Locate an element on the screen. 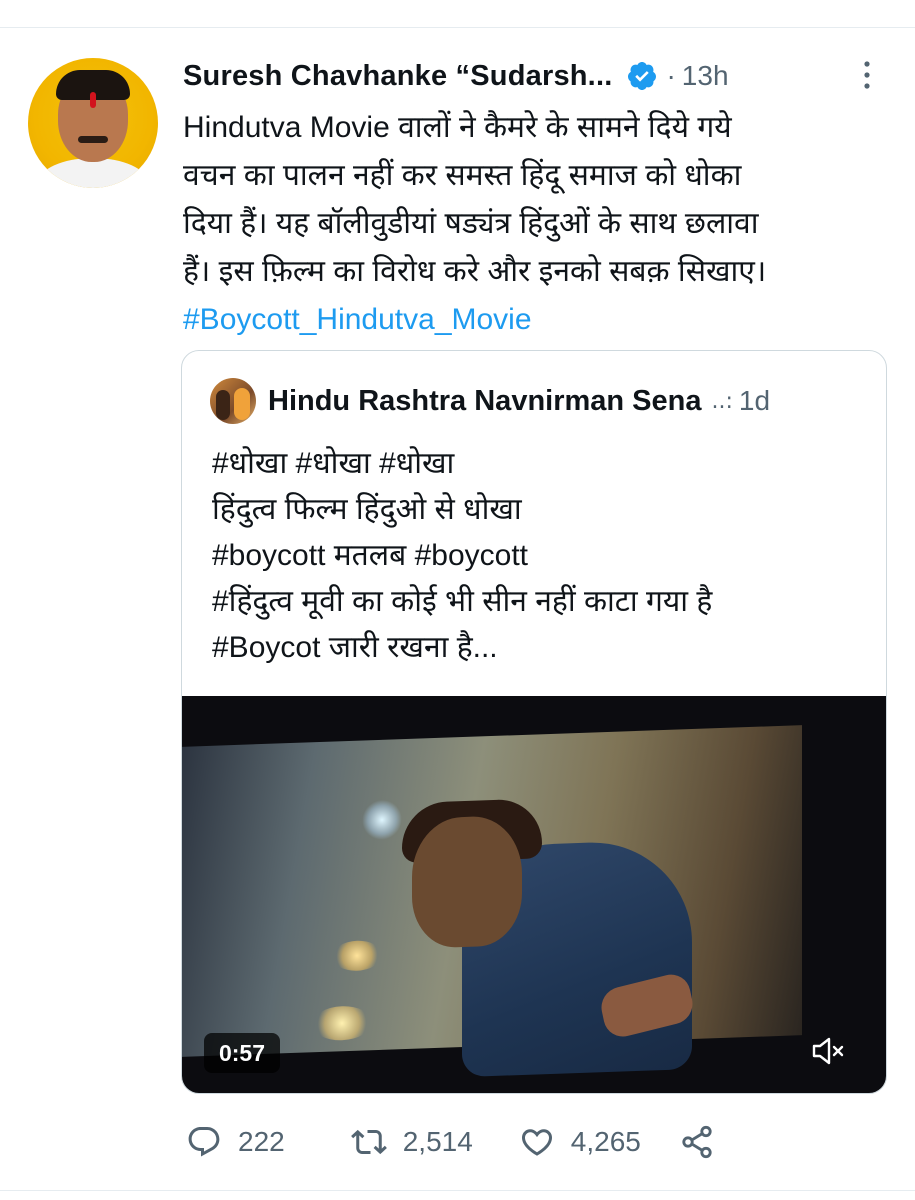  retweet-button: 2,514 is located at coordinates (411, 1142).